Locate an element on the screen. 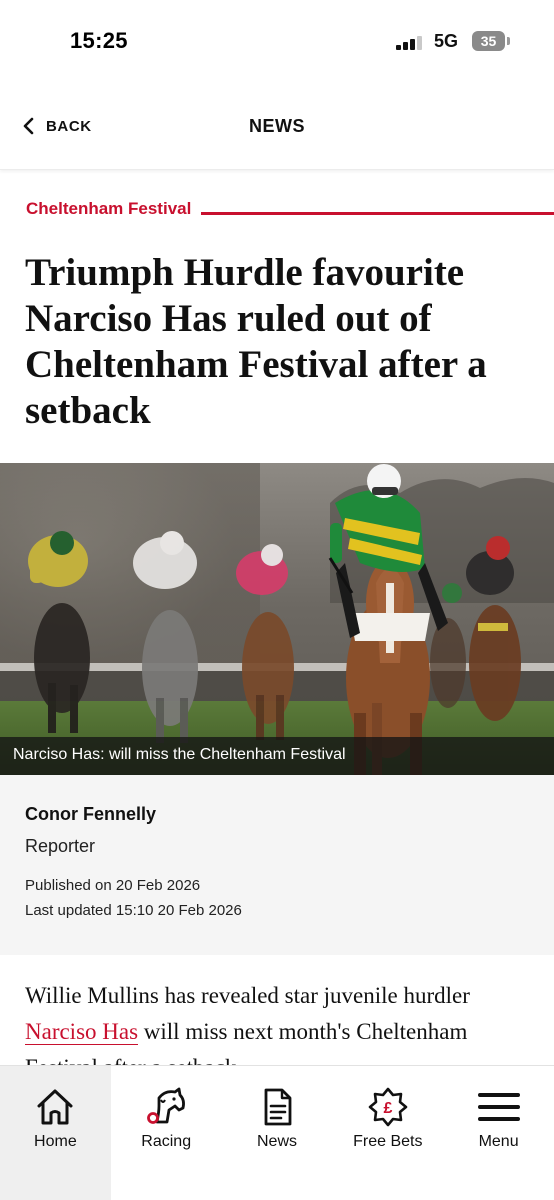 The height and width of the screenshot is (1200, 554). battery-icon: 35 is located at coordinates (488, 41).